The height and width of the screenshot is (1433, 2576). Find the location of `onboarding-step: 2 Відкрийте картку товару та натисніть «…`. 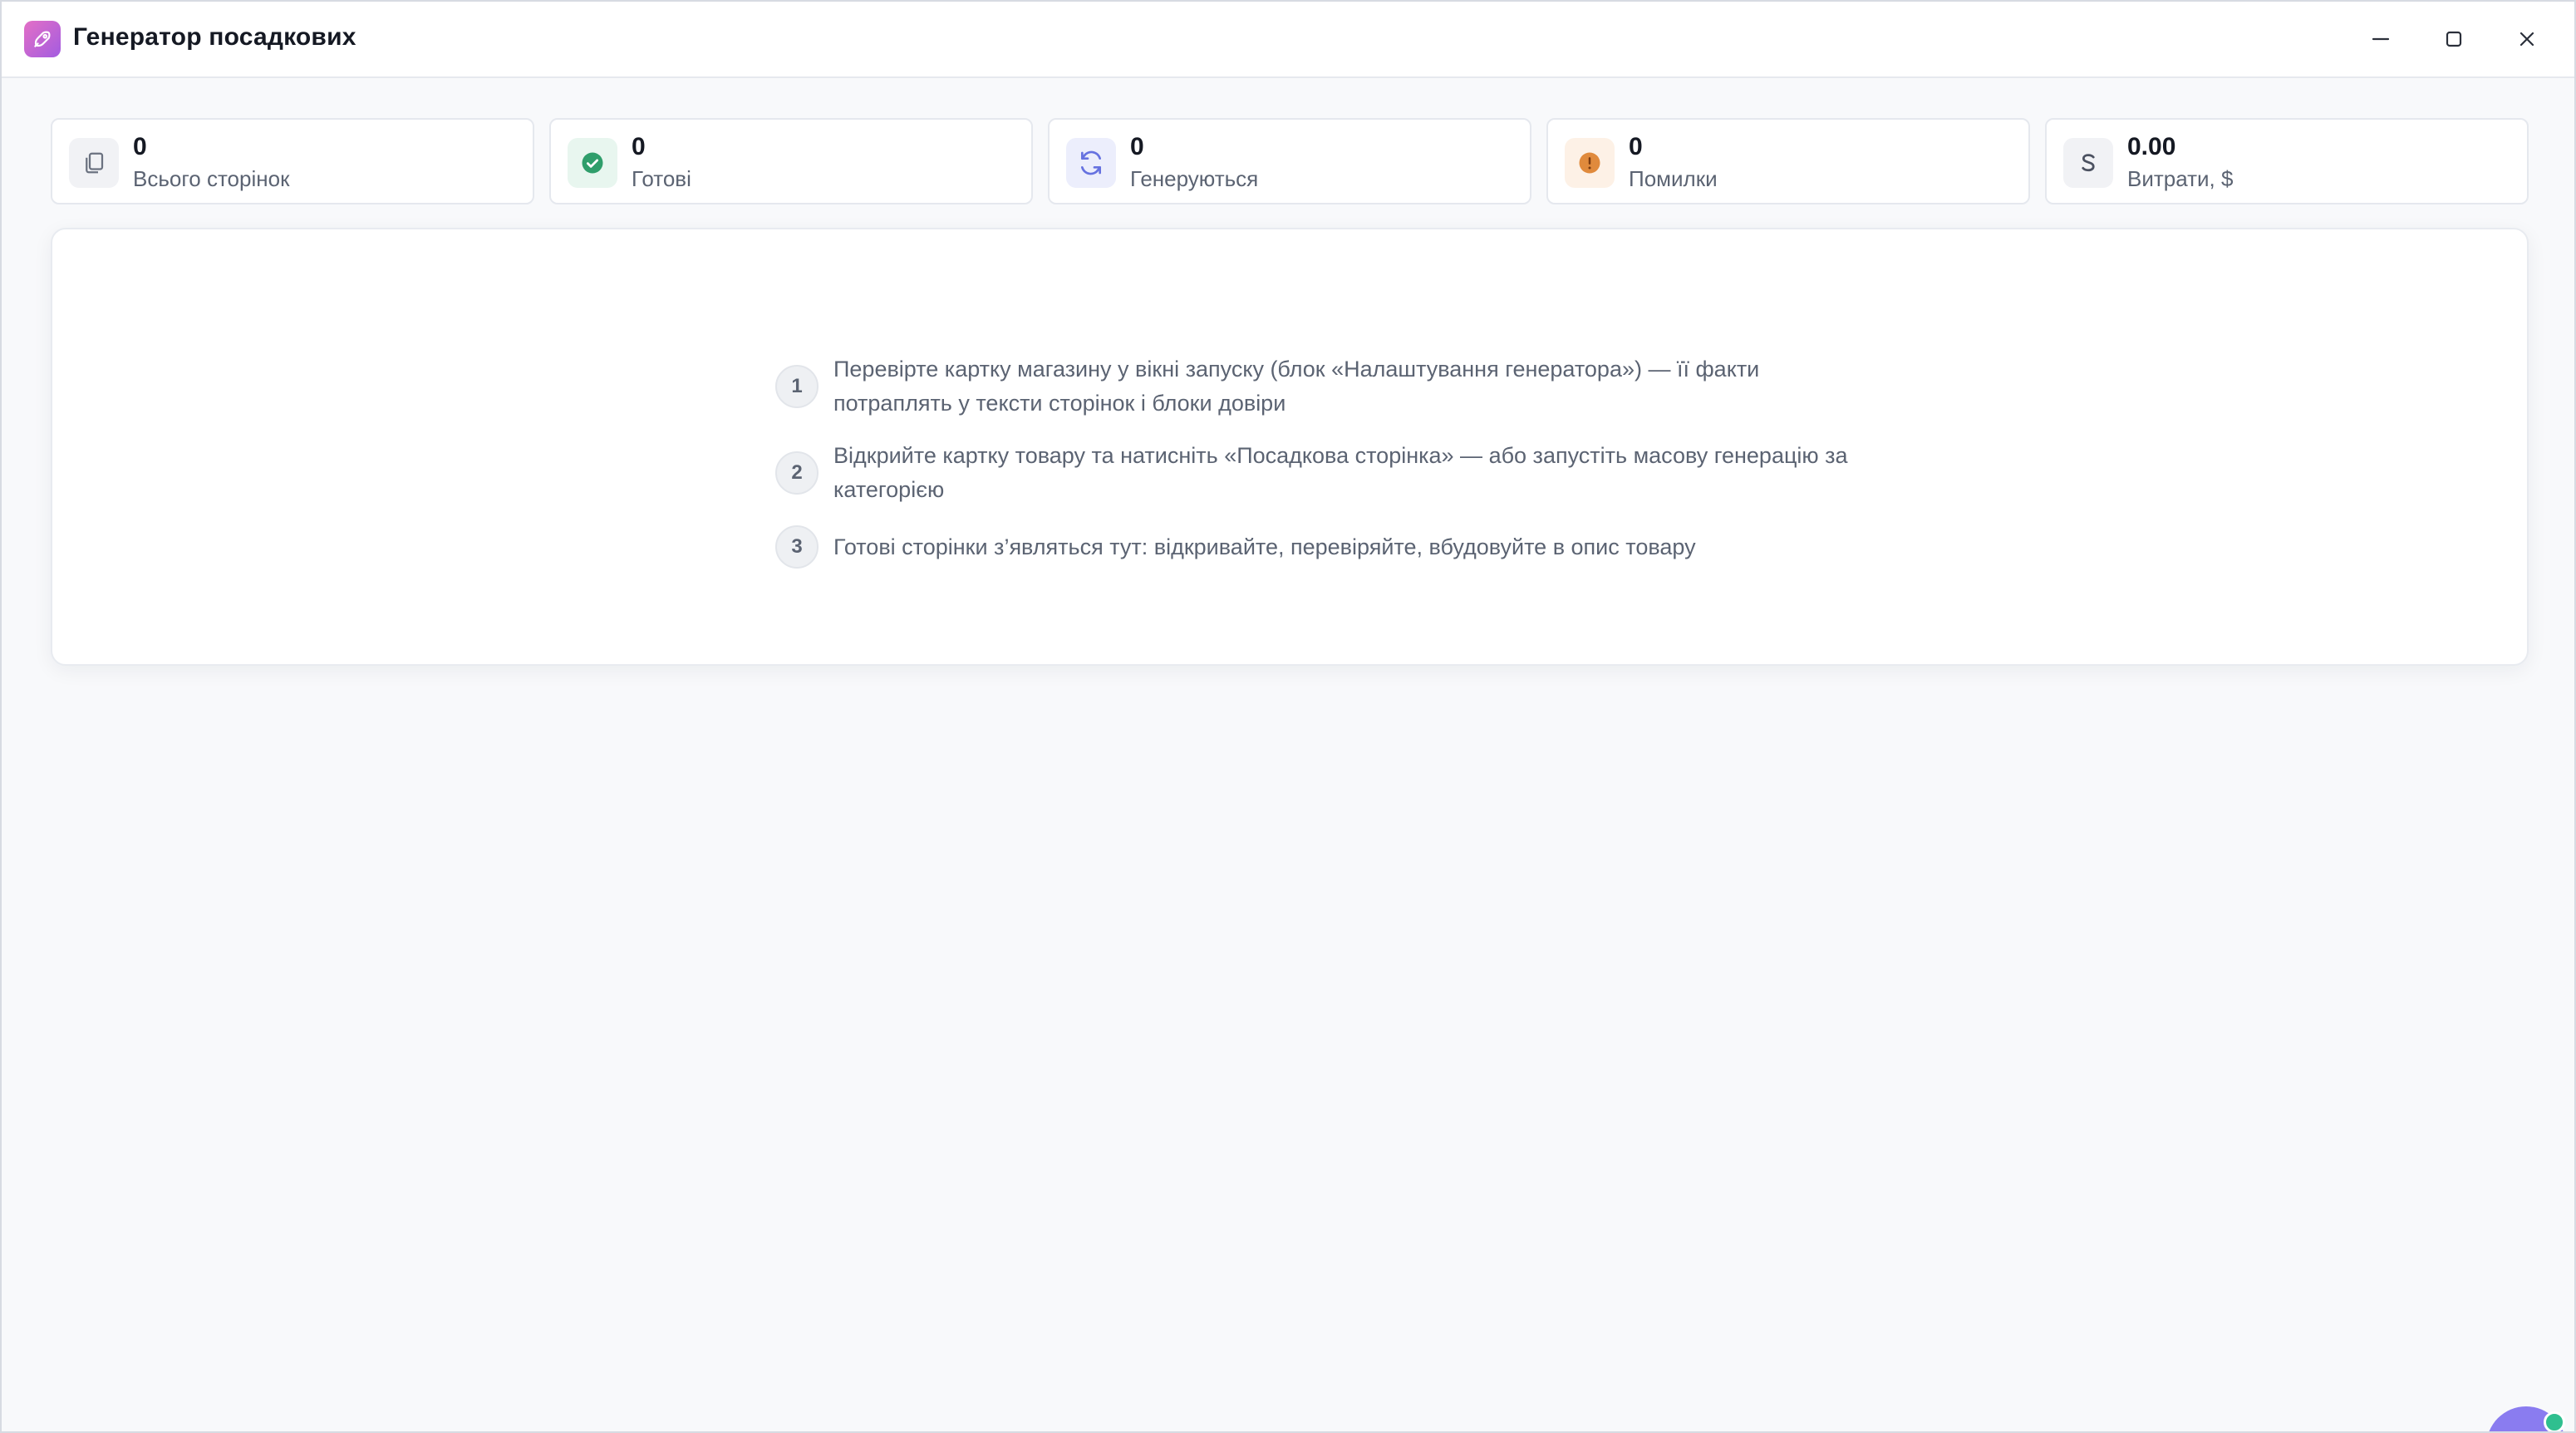

onboarding-step: 2 Відкрийте картку товару та натисніть «… is located at coordinates (1323, 473).